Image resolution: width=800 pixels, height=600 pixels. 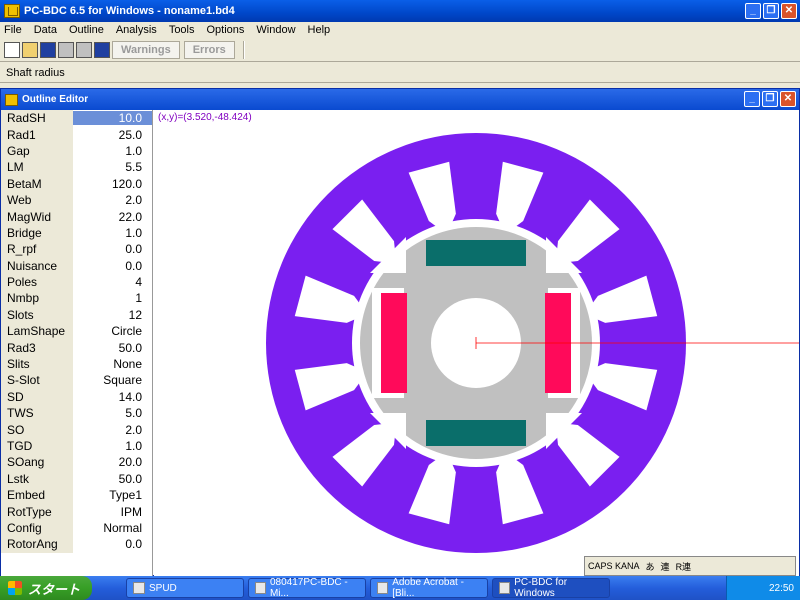 I want to click on param-row-config: Config Normal, so click(x=76, y=528).